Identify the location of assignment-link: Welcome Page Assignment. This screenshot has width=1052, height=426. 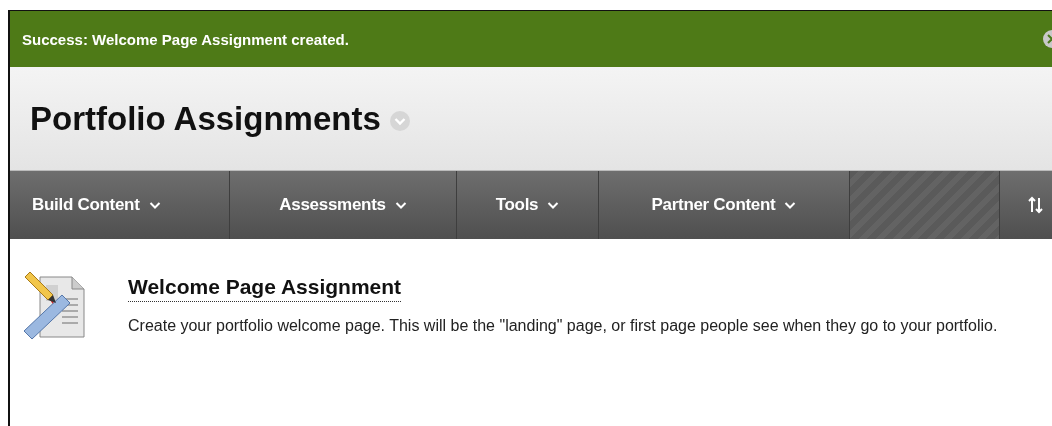
(265, 288).